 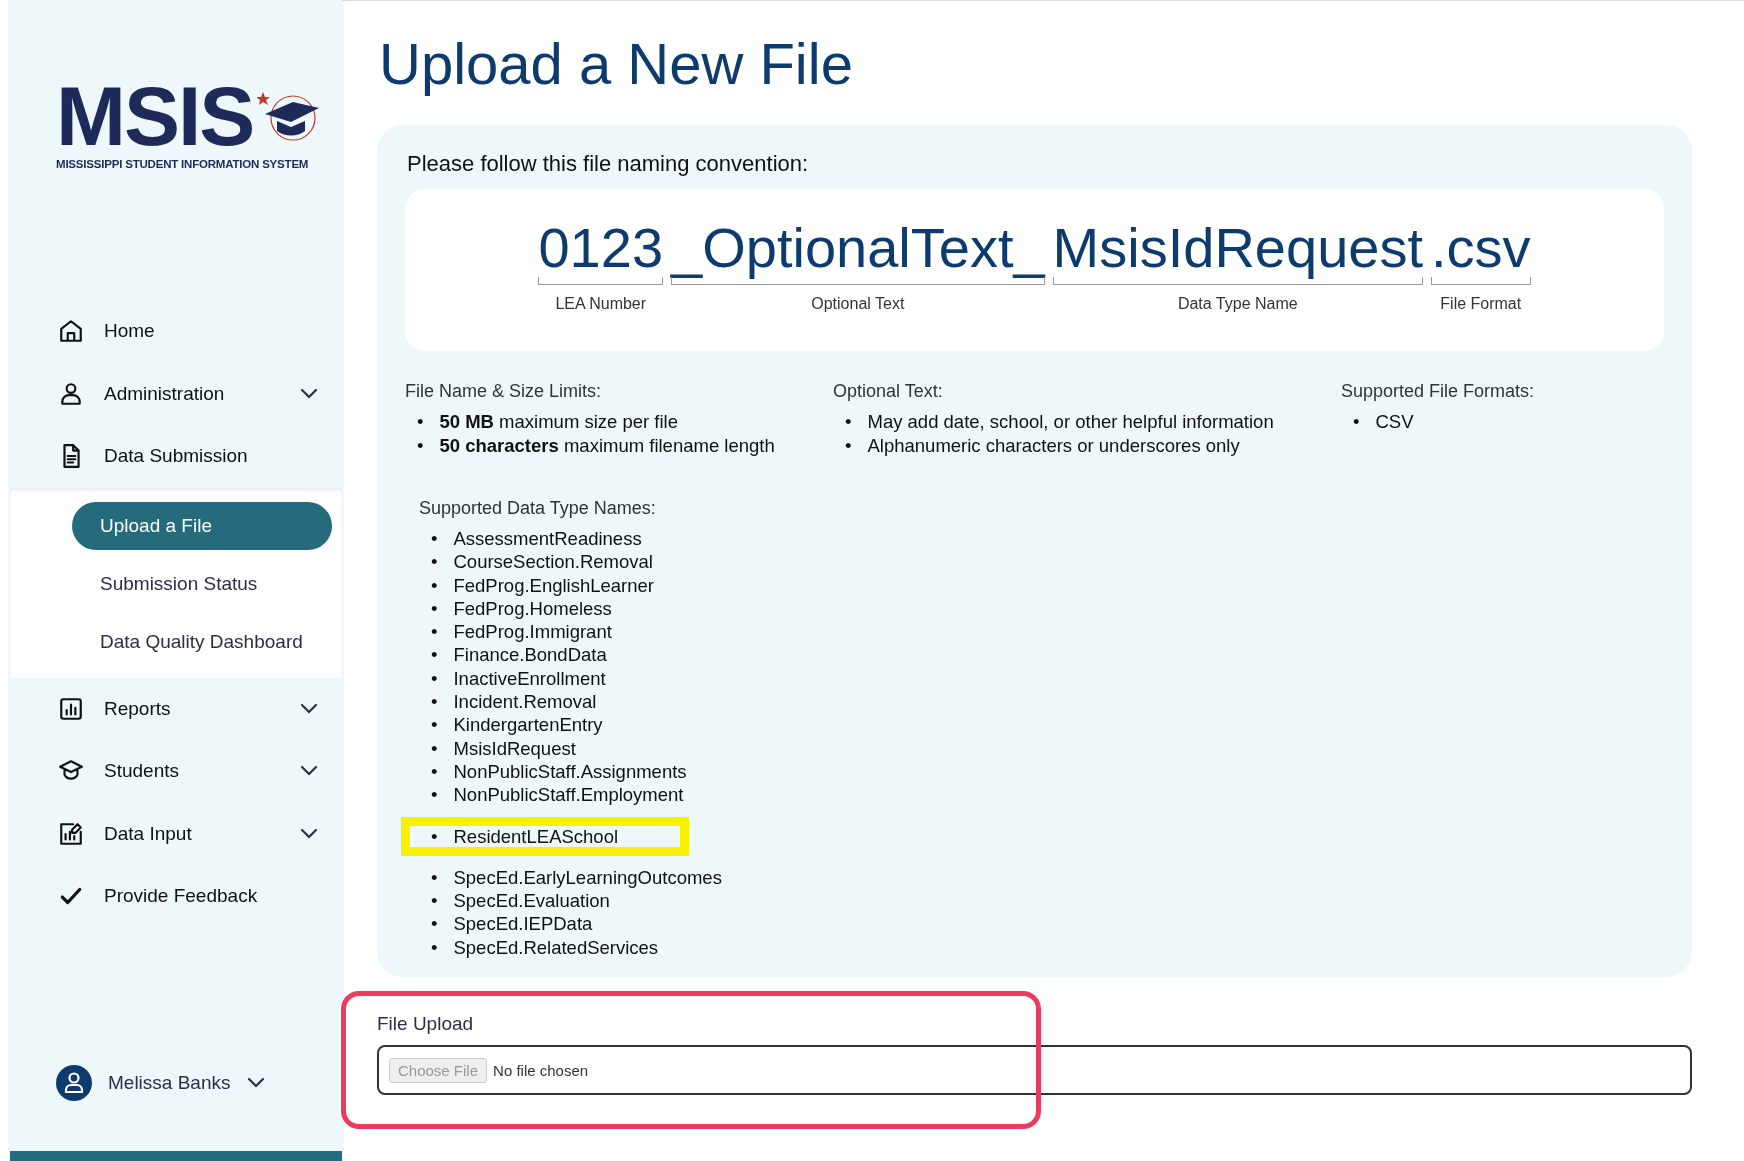 I want to click on list-item: 50 characters maximum filename length, so click(x=607, y=446).